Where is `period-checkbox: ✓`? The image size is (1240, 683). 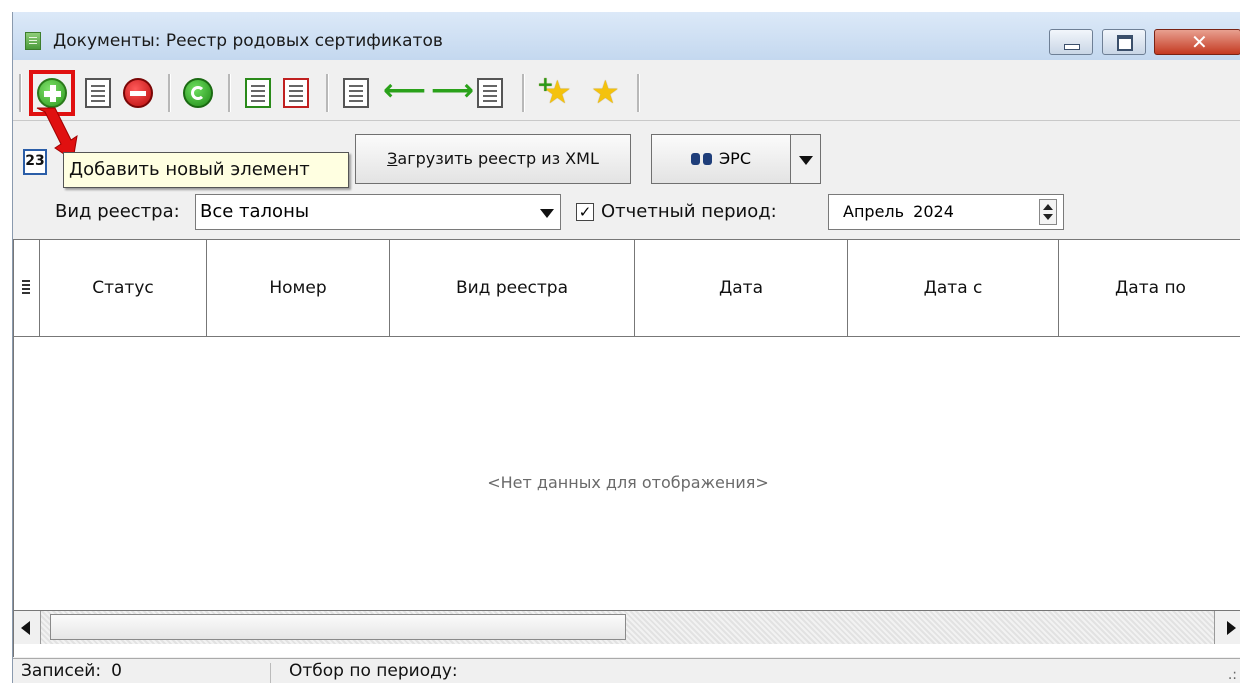 period-checkbox: ✓ is located at coordinates (585, 212).